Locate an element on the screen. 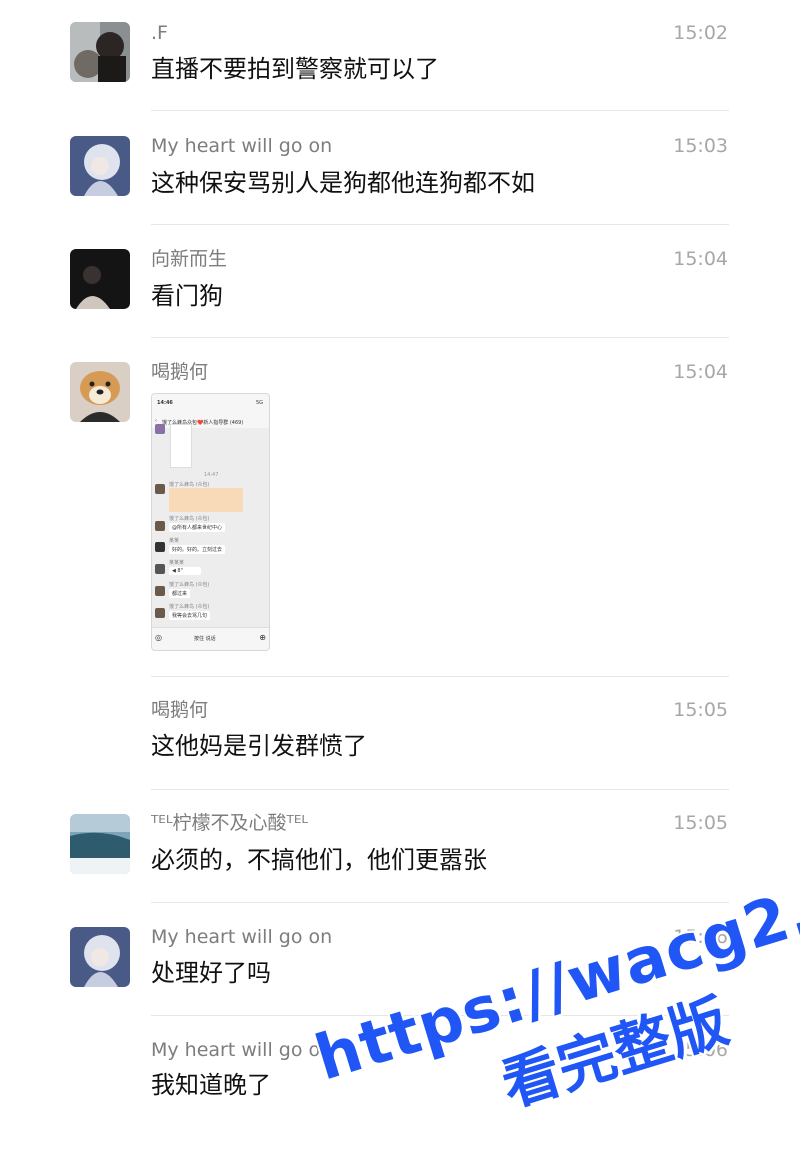 Image resolution: width=800 pixels, height=1172 pixels. thumbnail-sender: 某某某 is located at coordinates (177, 563).